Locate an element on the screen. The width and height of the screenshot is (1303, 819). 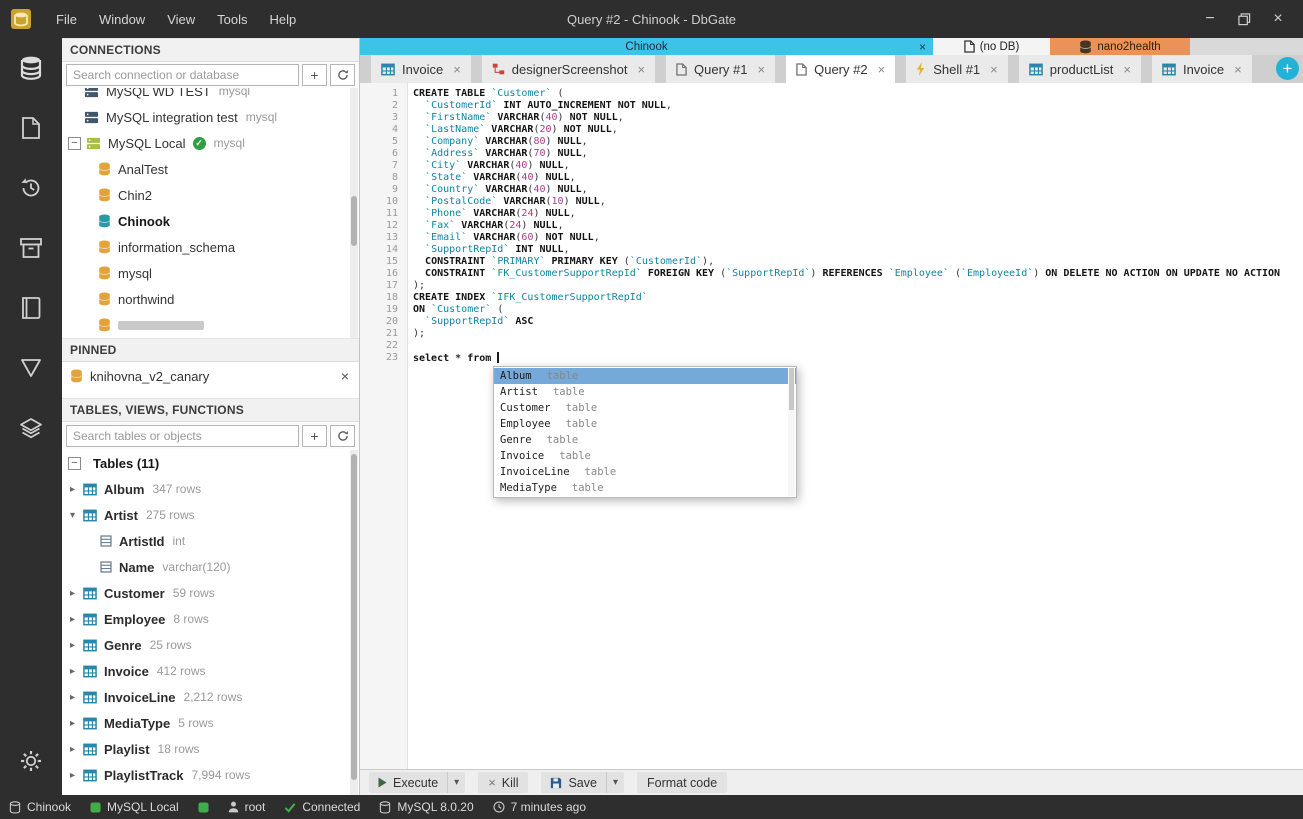
menu-tools: Tools is located at coordinates (232, 19).